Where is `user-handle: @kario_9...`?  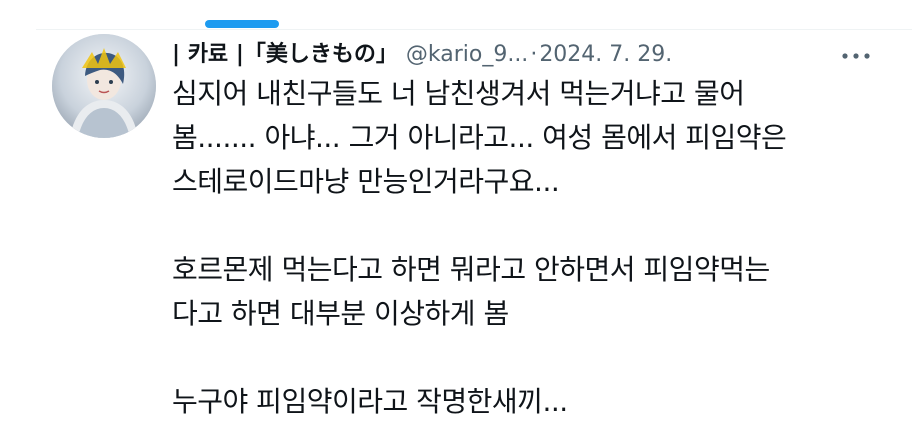 user-handle: @kario_9... is located at coordinates (467, 55).